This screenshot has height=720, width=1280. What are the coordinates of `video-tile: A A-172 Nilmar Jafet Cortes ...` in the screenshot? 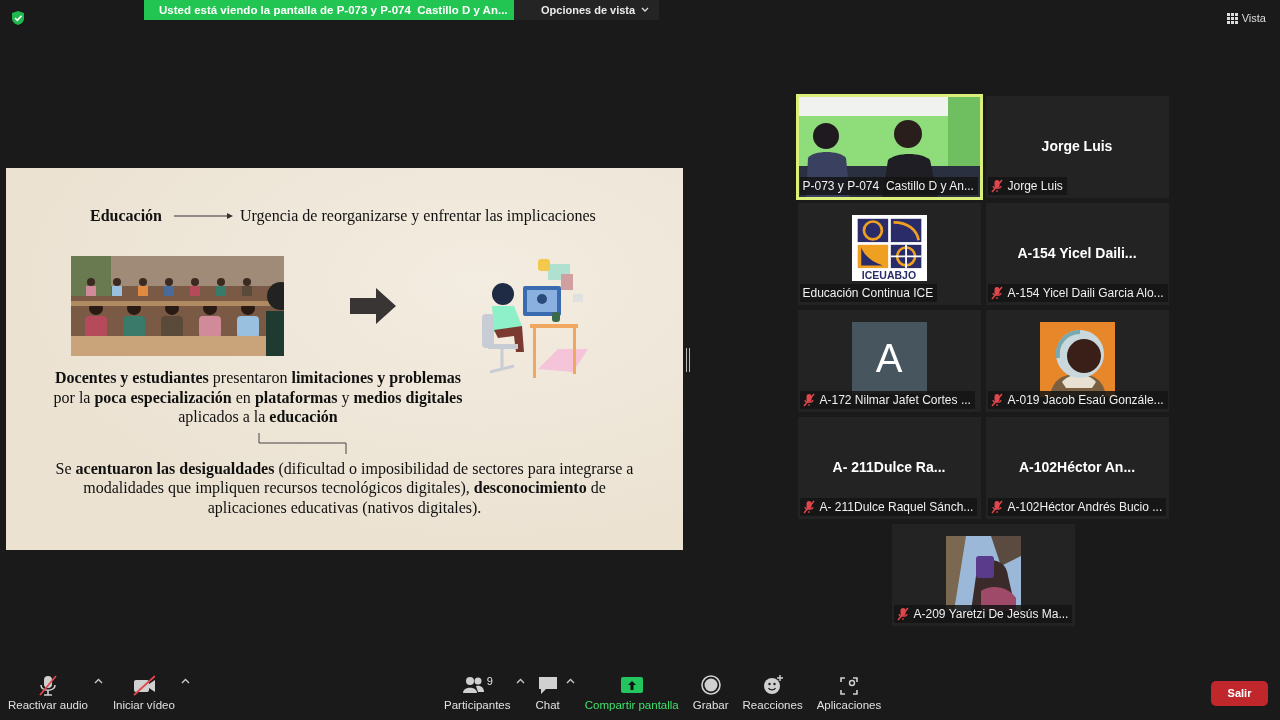 It's located at (889, 361).